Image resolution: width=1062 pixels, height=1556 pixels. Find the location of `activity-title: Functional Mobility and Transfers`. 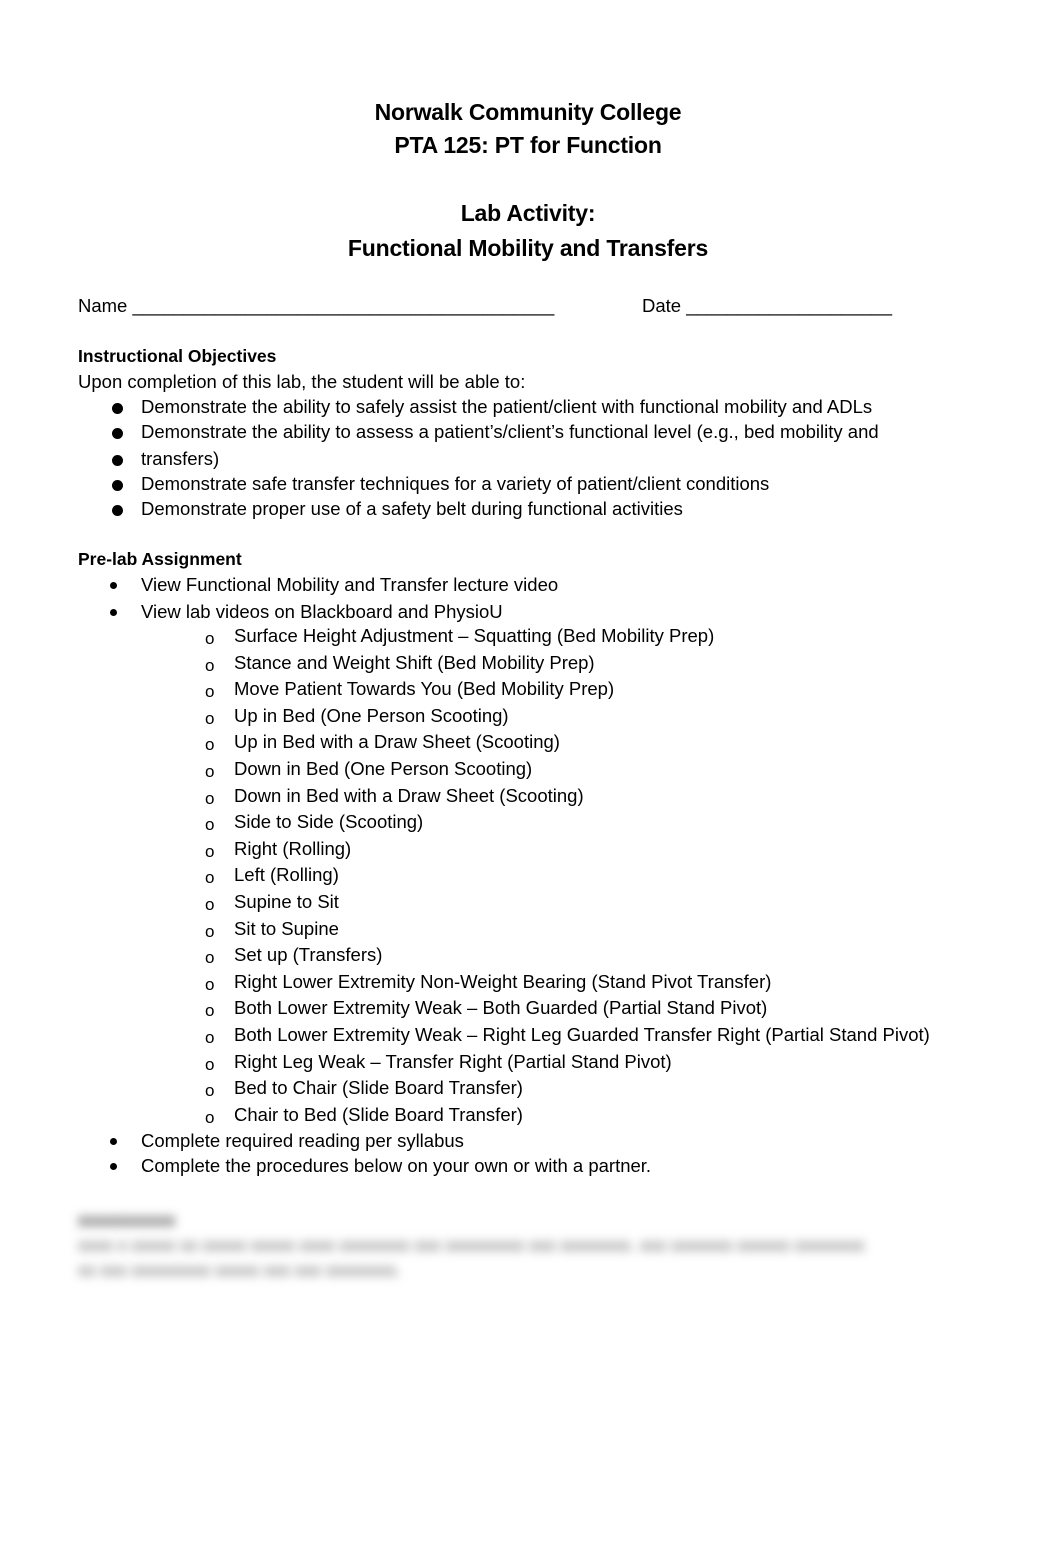

activity-title: Functional Mobility and Transfers is located at coordinates (528, 248).